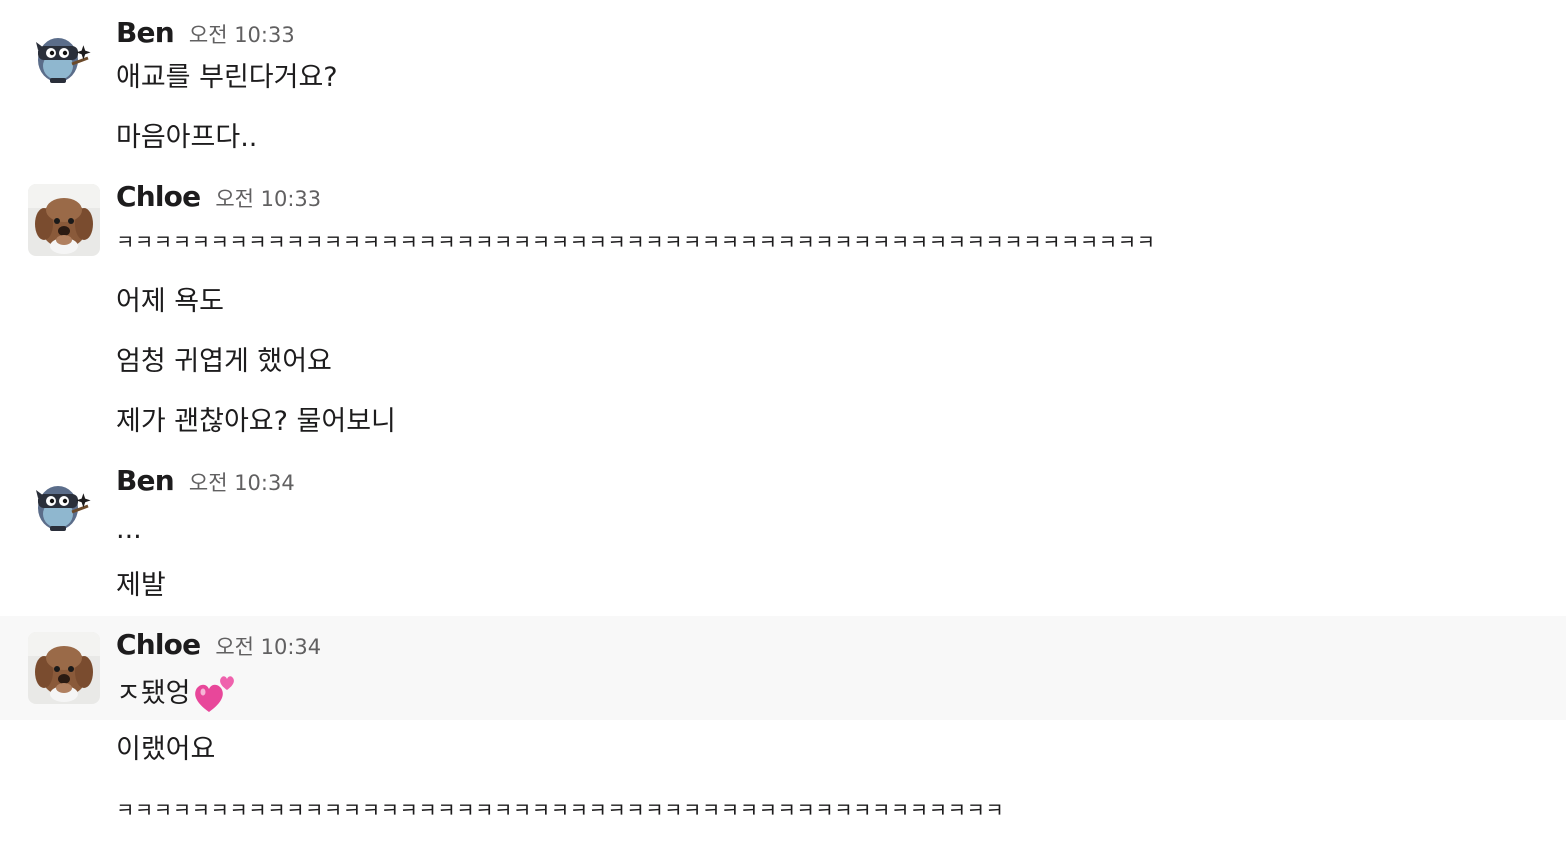 This screenshot has height=854, width=1566. Describe the element at coordinates (227, 77) in the screenshot. I see `message-text: 애교를 부린다거요?` at that location.